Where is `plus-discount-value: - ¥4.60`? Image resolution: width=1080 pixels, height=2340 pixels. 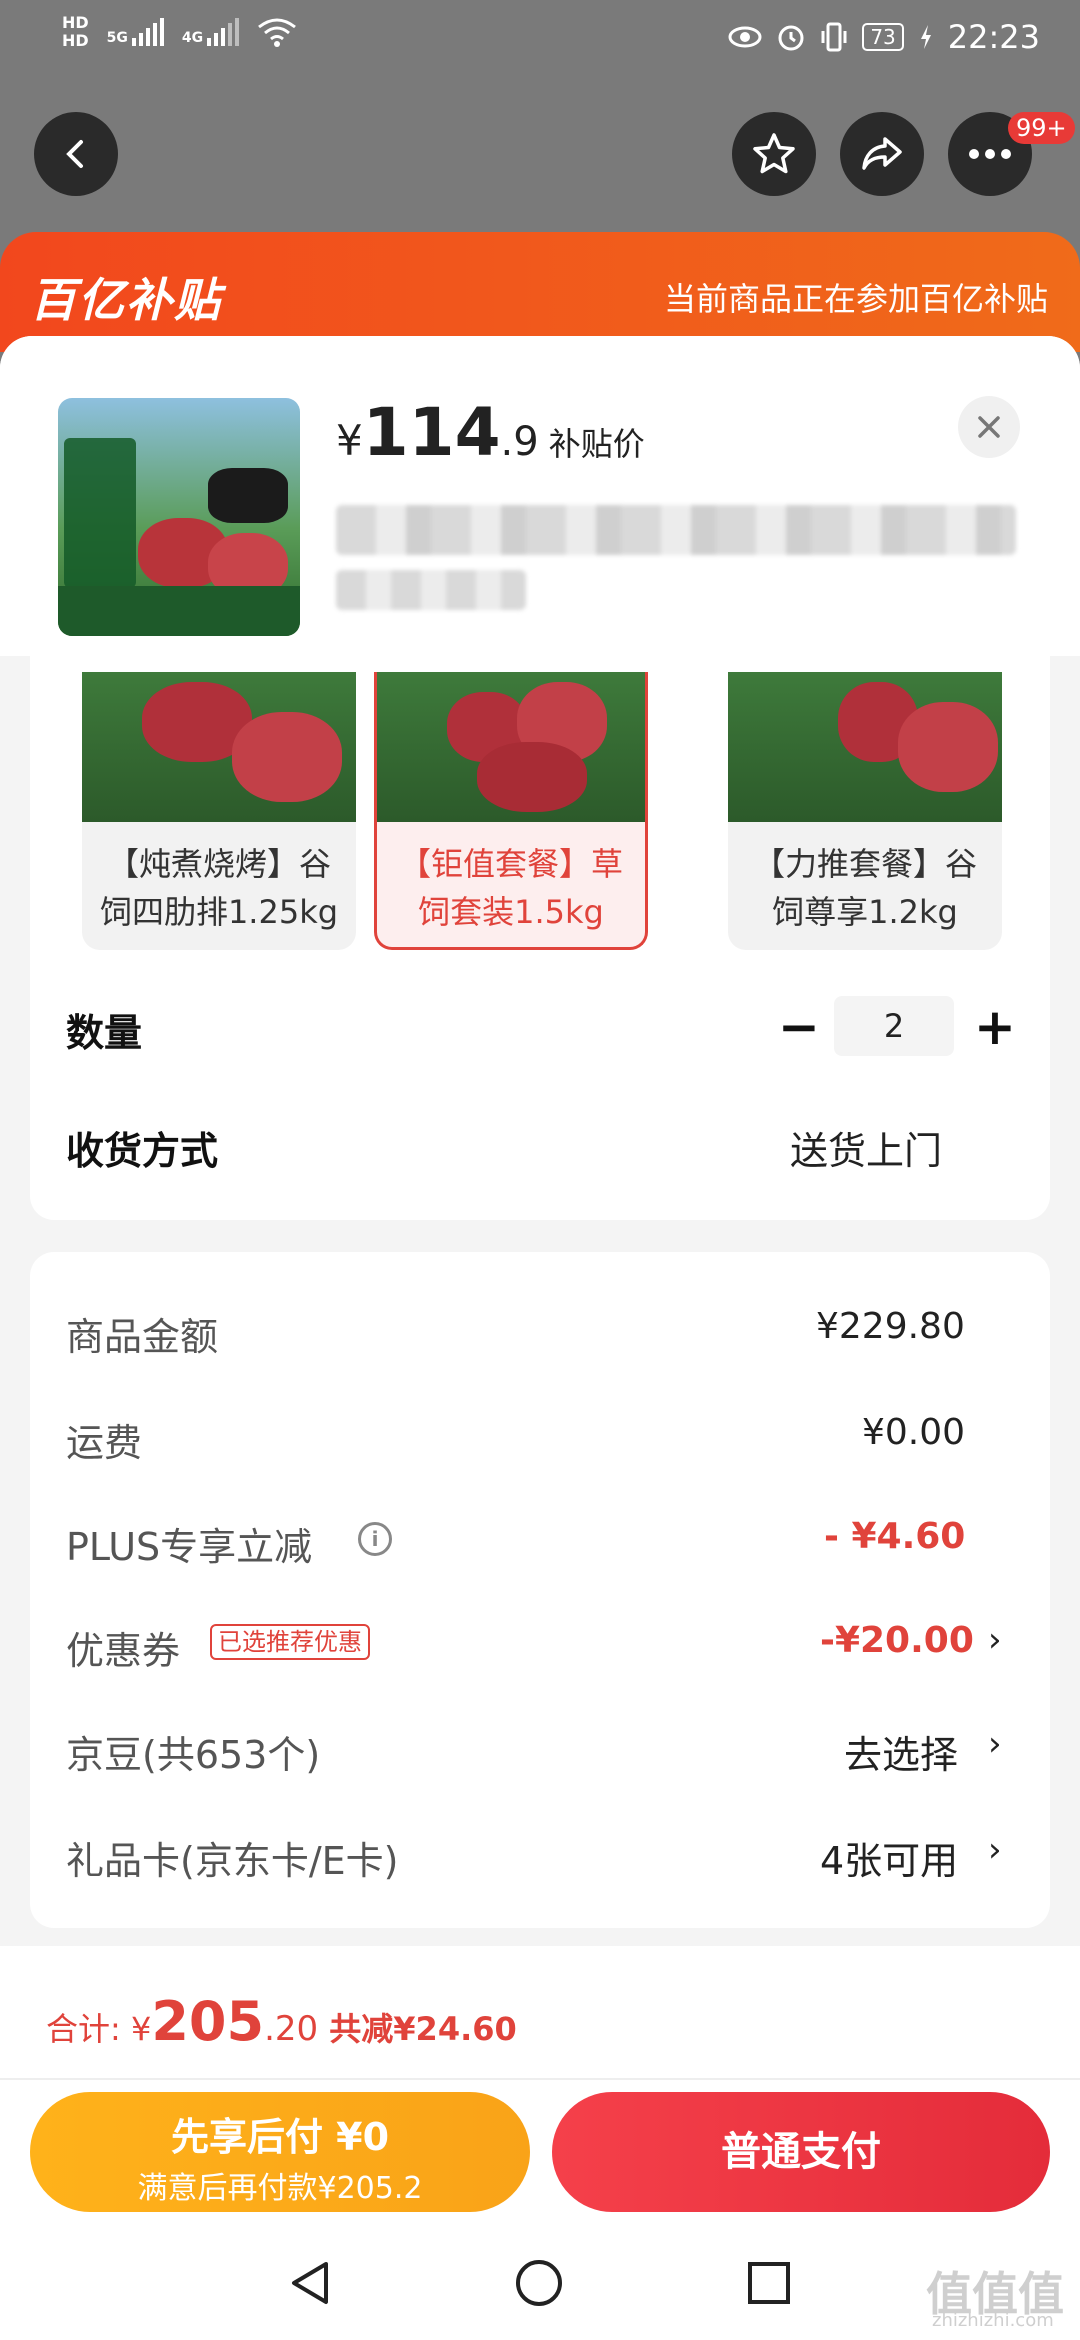 plus-discount-value: - ¥4.60 is located at coordinates (895, 1536).